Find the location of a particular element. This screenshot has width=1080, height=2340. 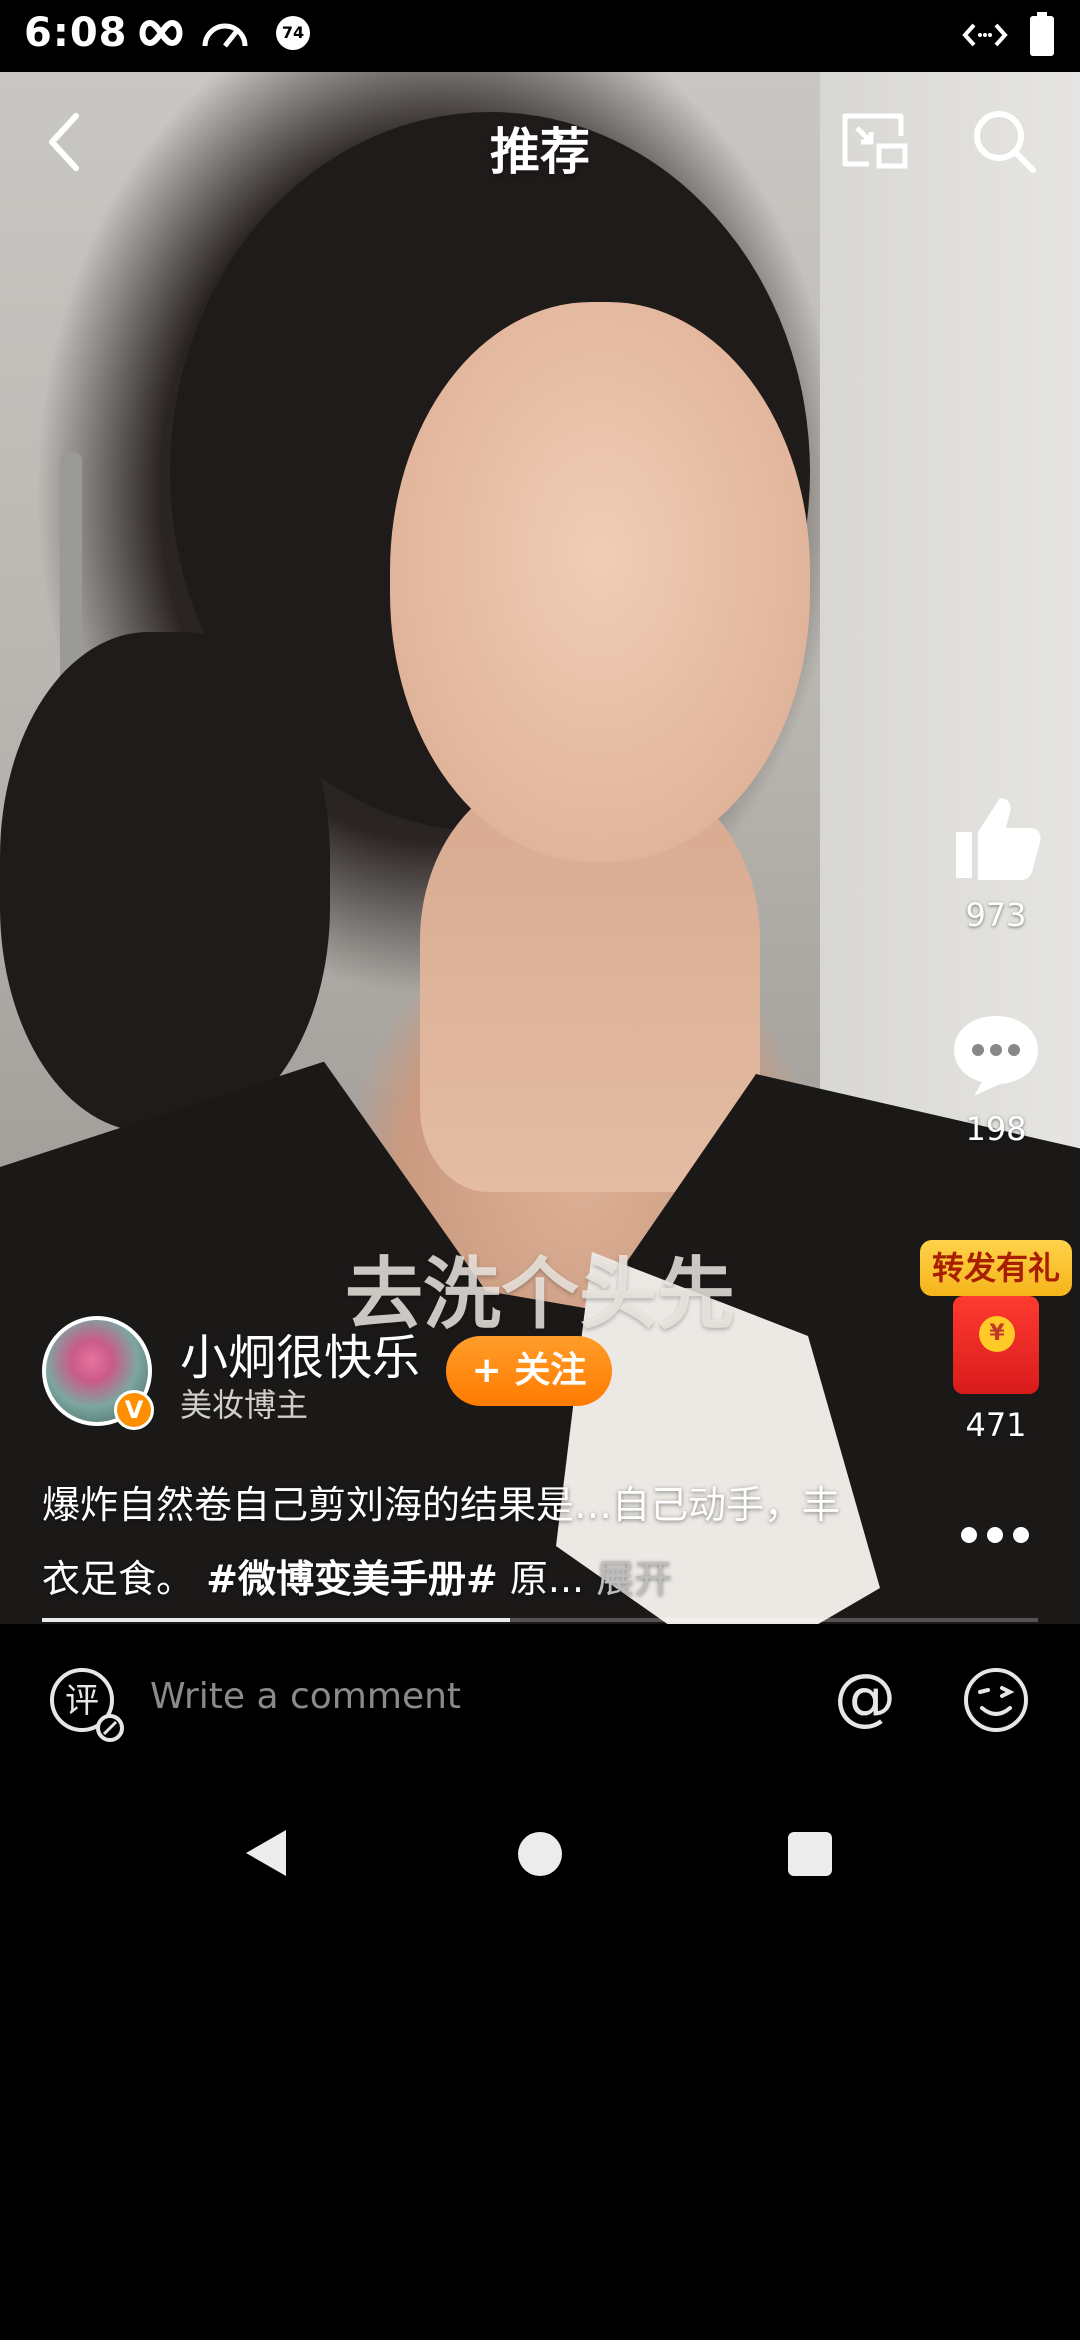

share-count: 471 is located at coordinates (996, 1425).